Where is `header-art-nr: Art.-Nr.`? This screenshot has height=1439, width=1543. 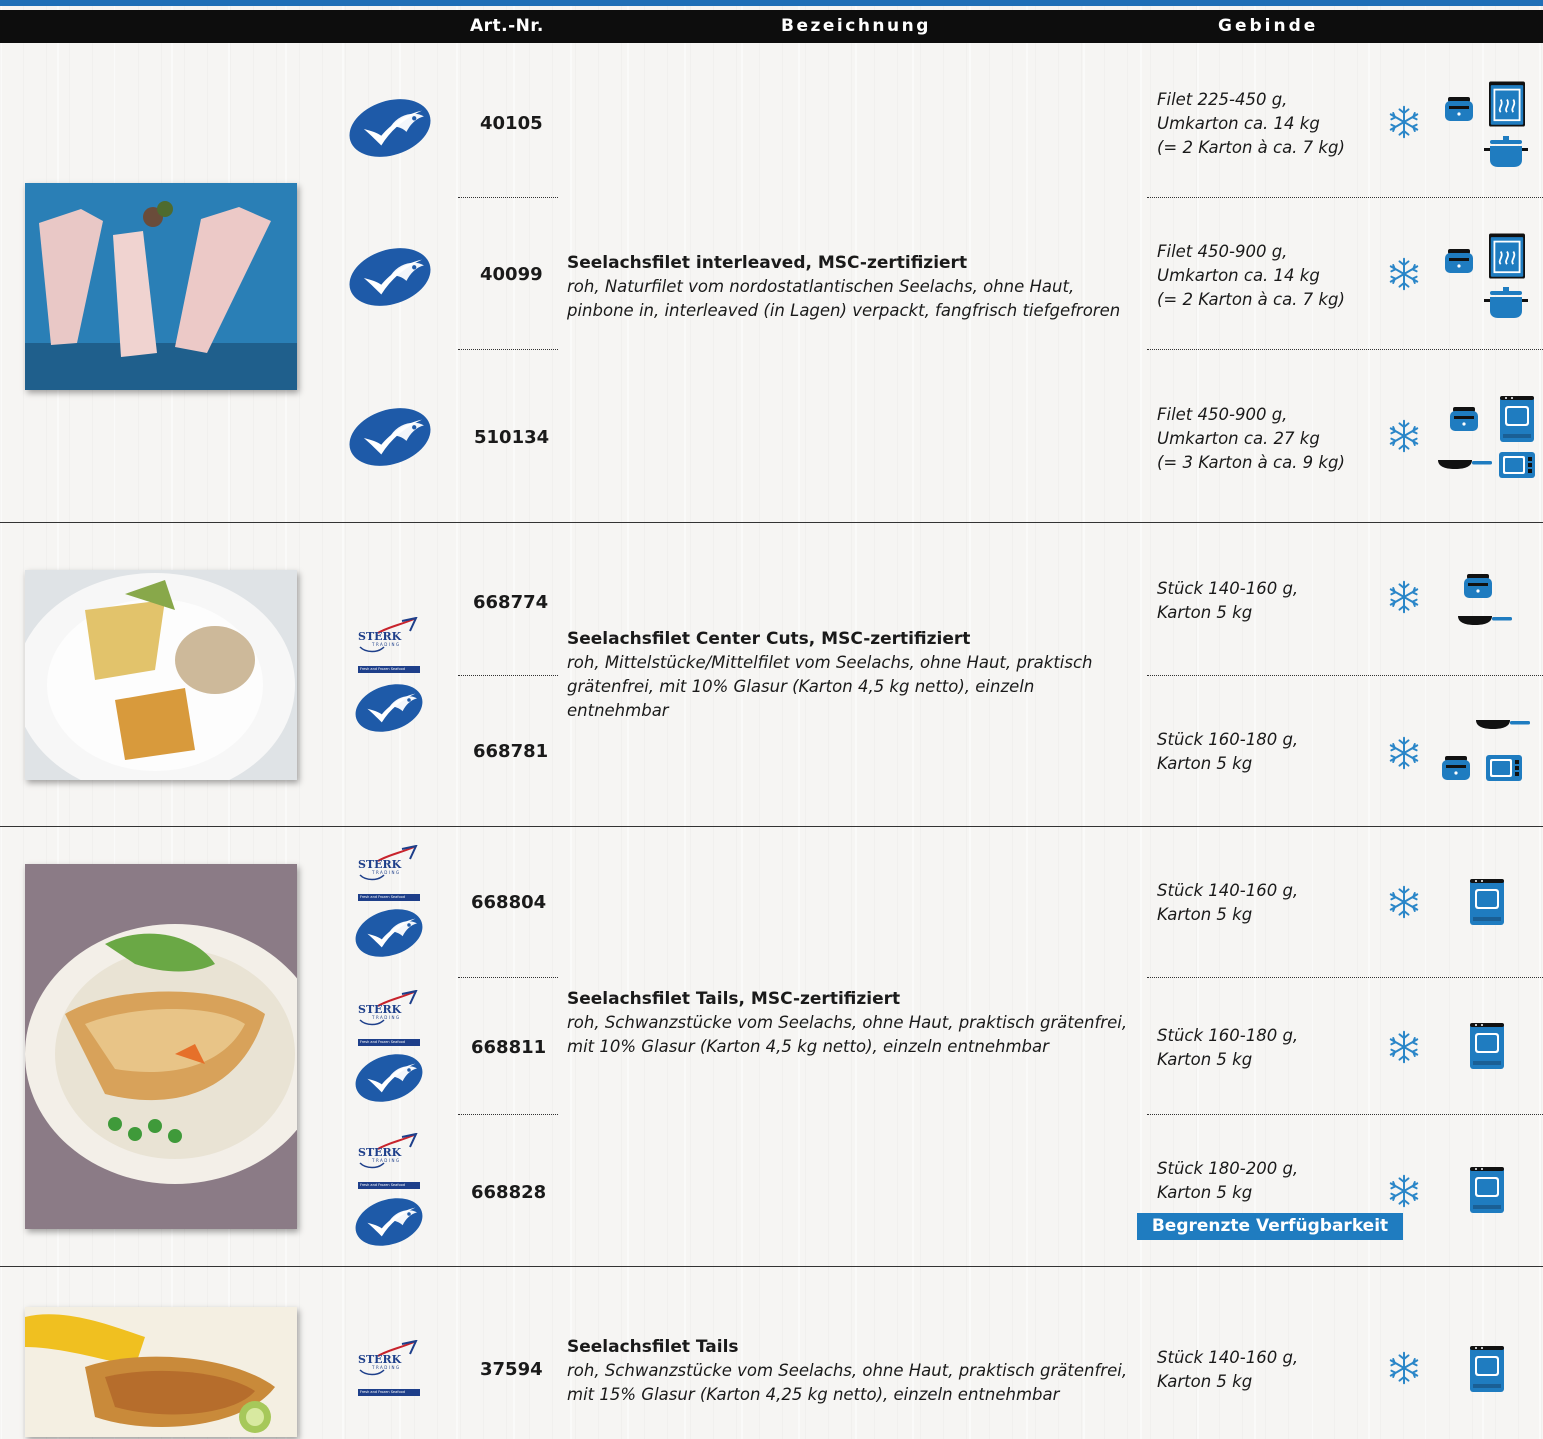 header-art-nr: Art.-Nr. is located at coordinates (507, 26).